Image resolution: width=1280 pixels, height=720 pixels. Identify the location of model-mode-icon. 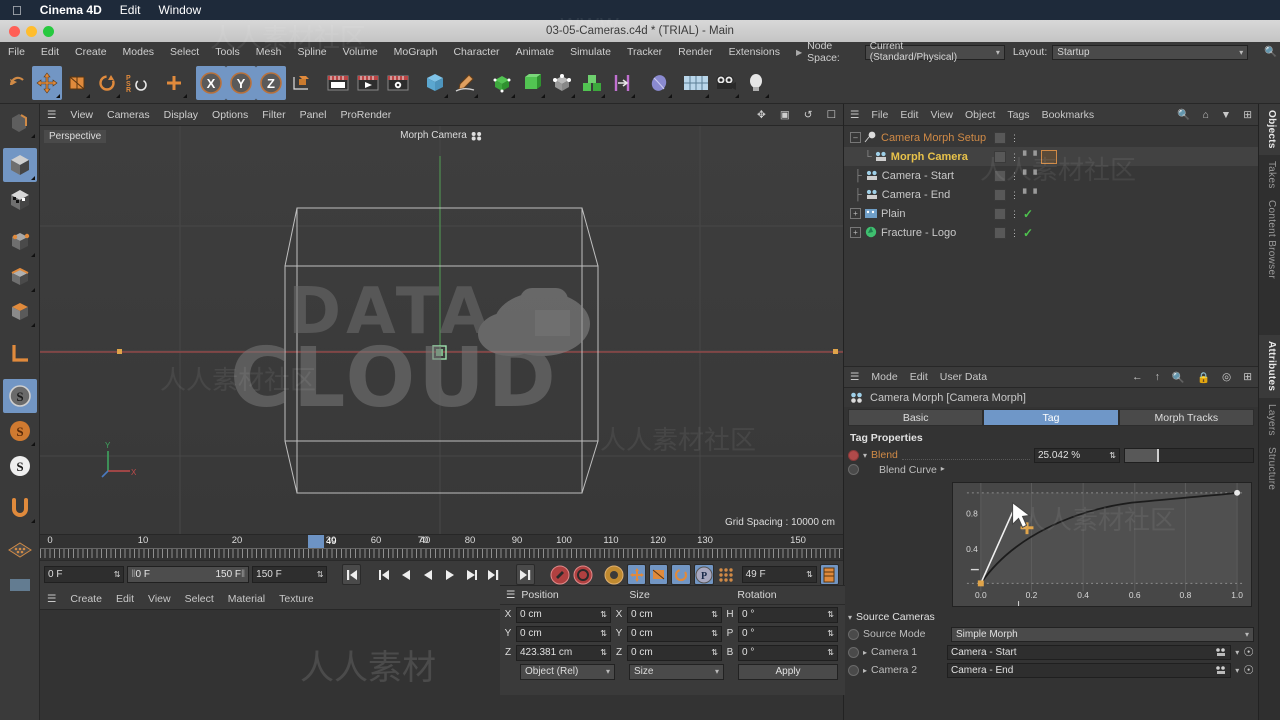
(19, 165).